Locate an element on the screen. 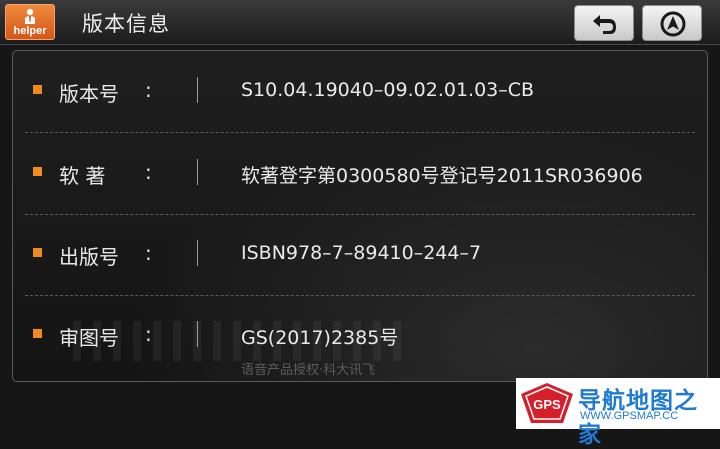 The image size is (720, 449). gpsmap-watermark-logo: GPS 导航地图之家 WWW.GPSMAP.CC is located at coordinates (618, 413).